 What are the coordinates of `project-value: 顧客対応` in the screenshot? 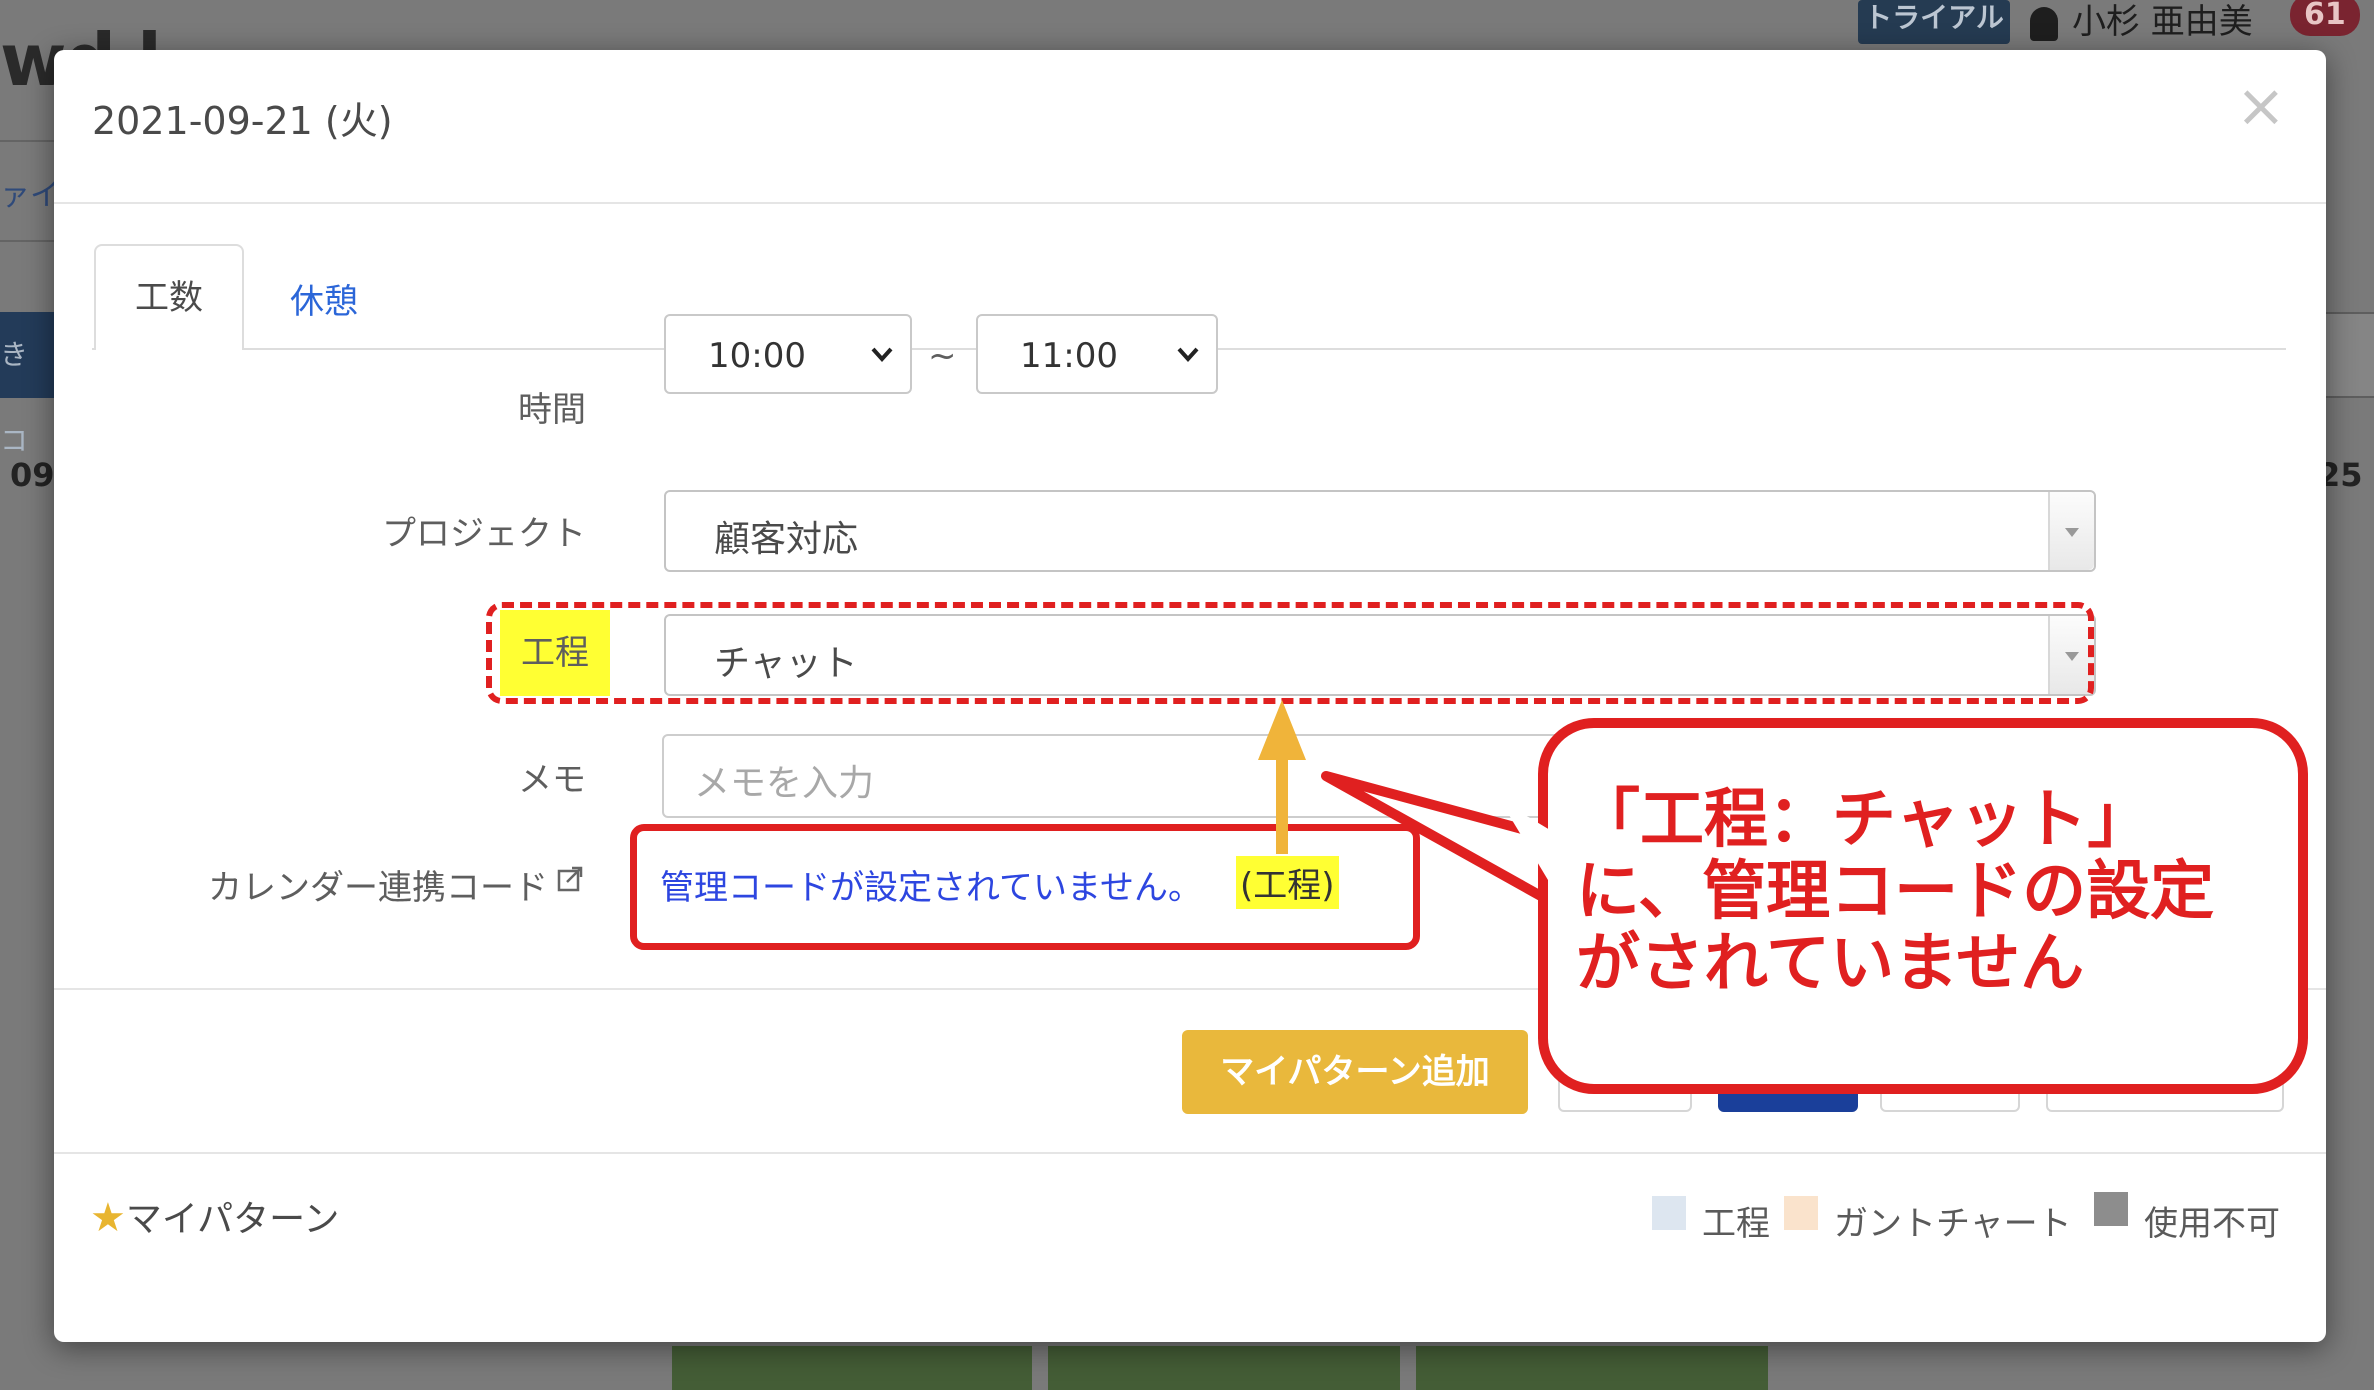 It's located at (786, 539).